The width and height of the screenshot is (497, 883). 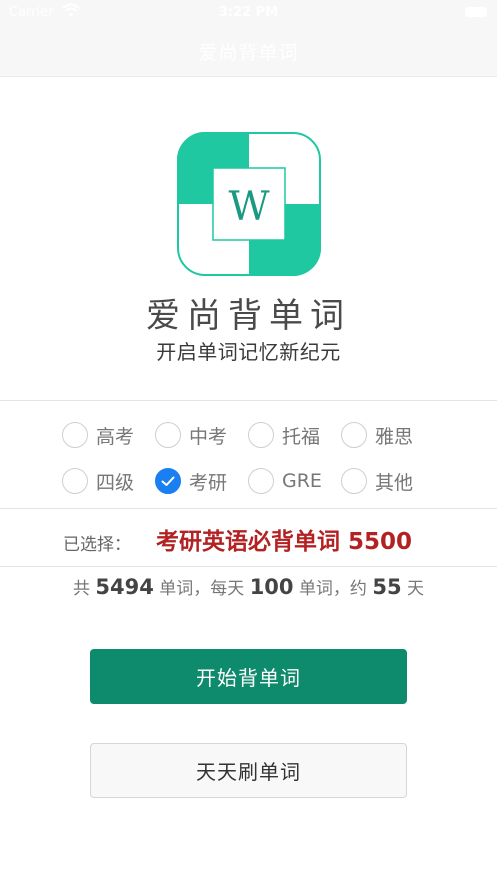 I want to click on option-gre: GRE, so click(x=285, y=481).